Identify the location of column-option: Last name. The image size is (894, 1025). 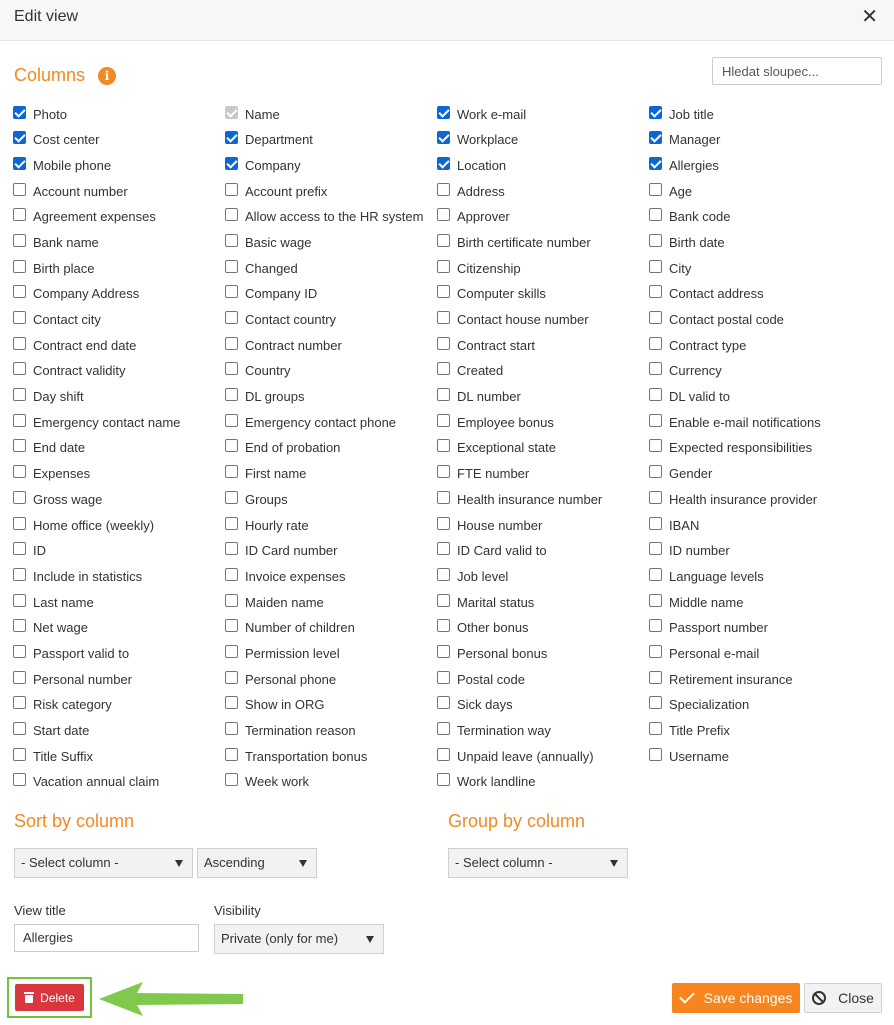
(53, 601).